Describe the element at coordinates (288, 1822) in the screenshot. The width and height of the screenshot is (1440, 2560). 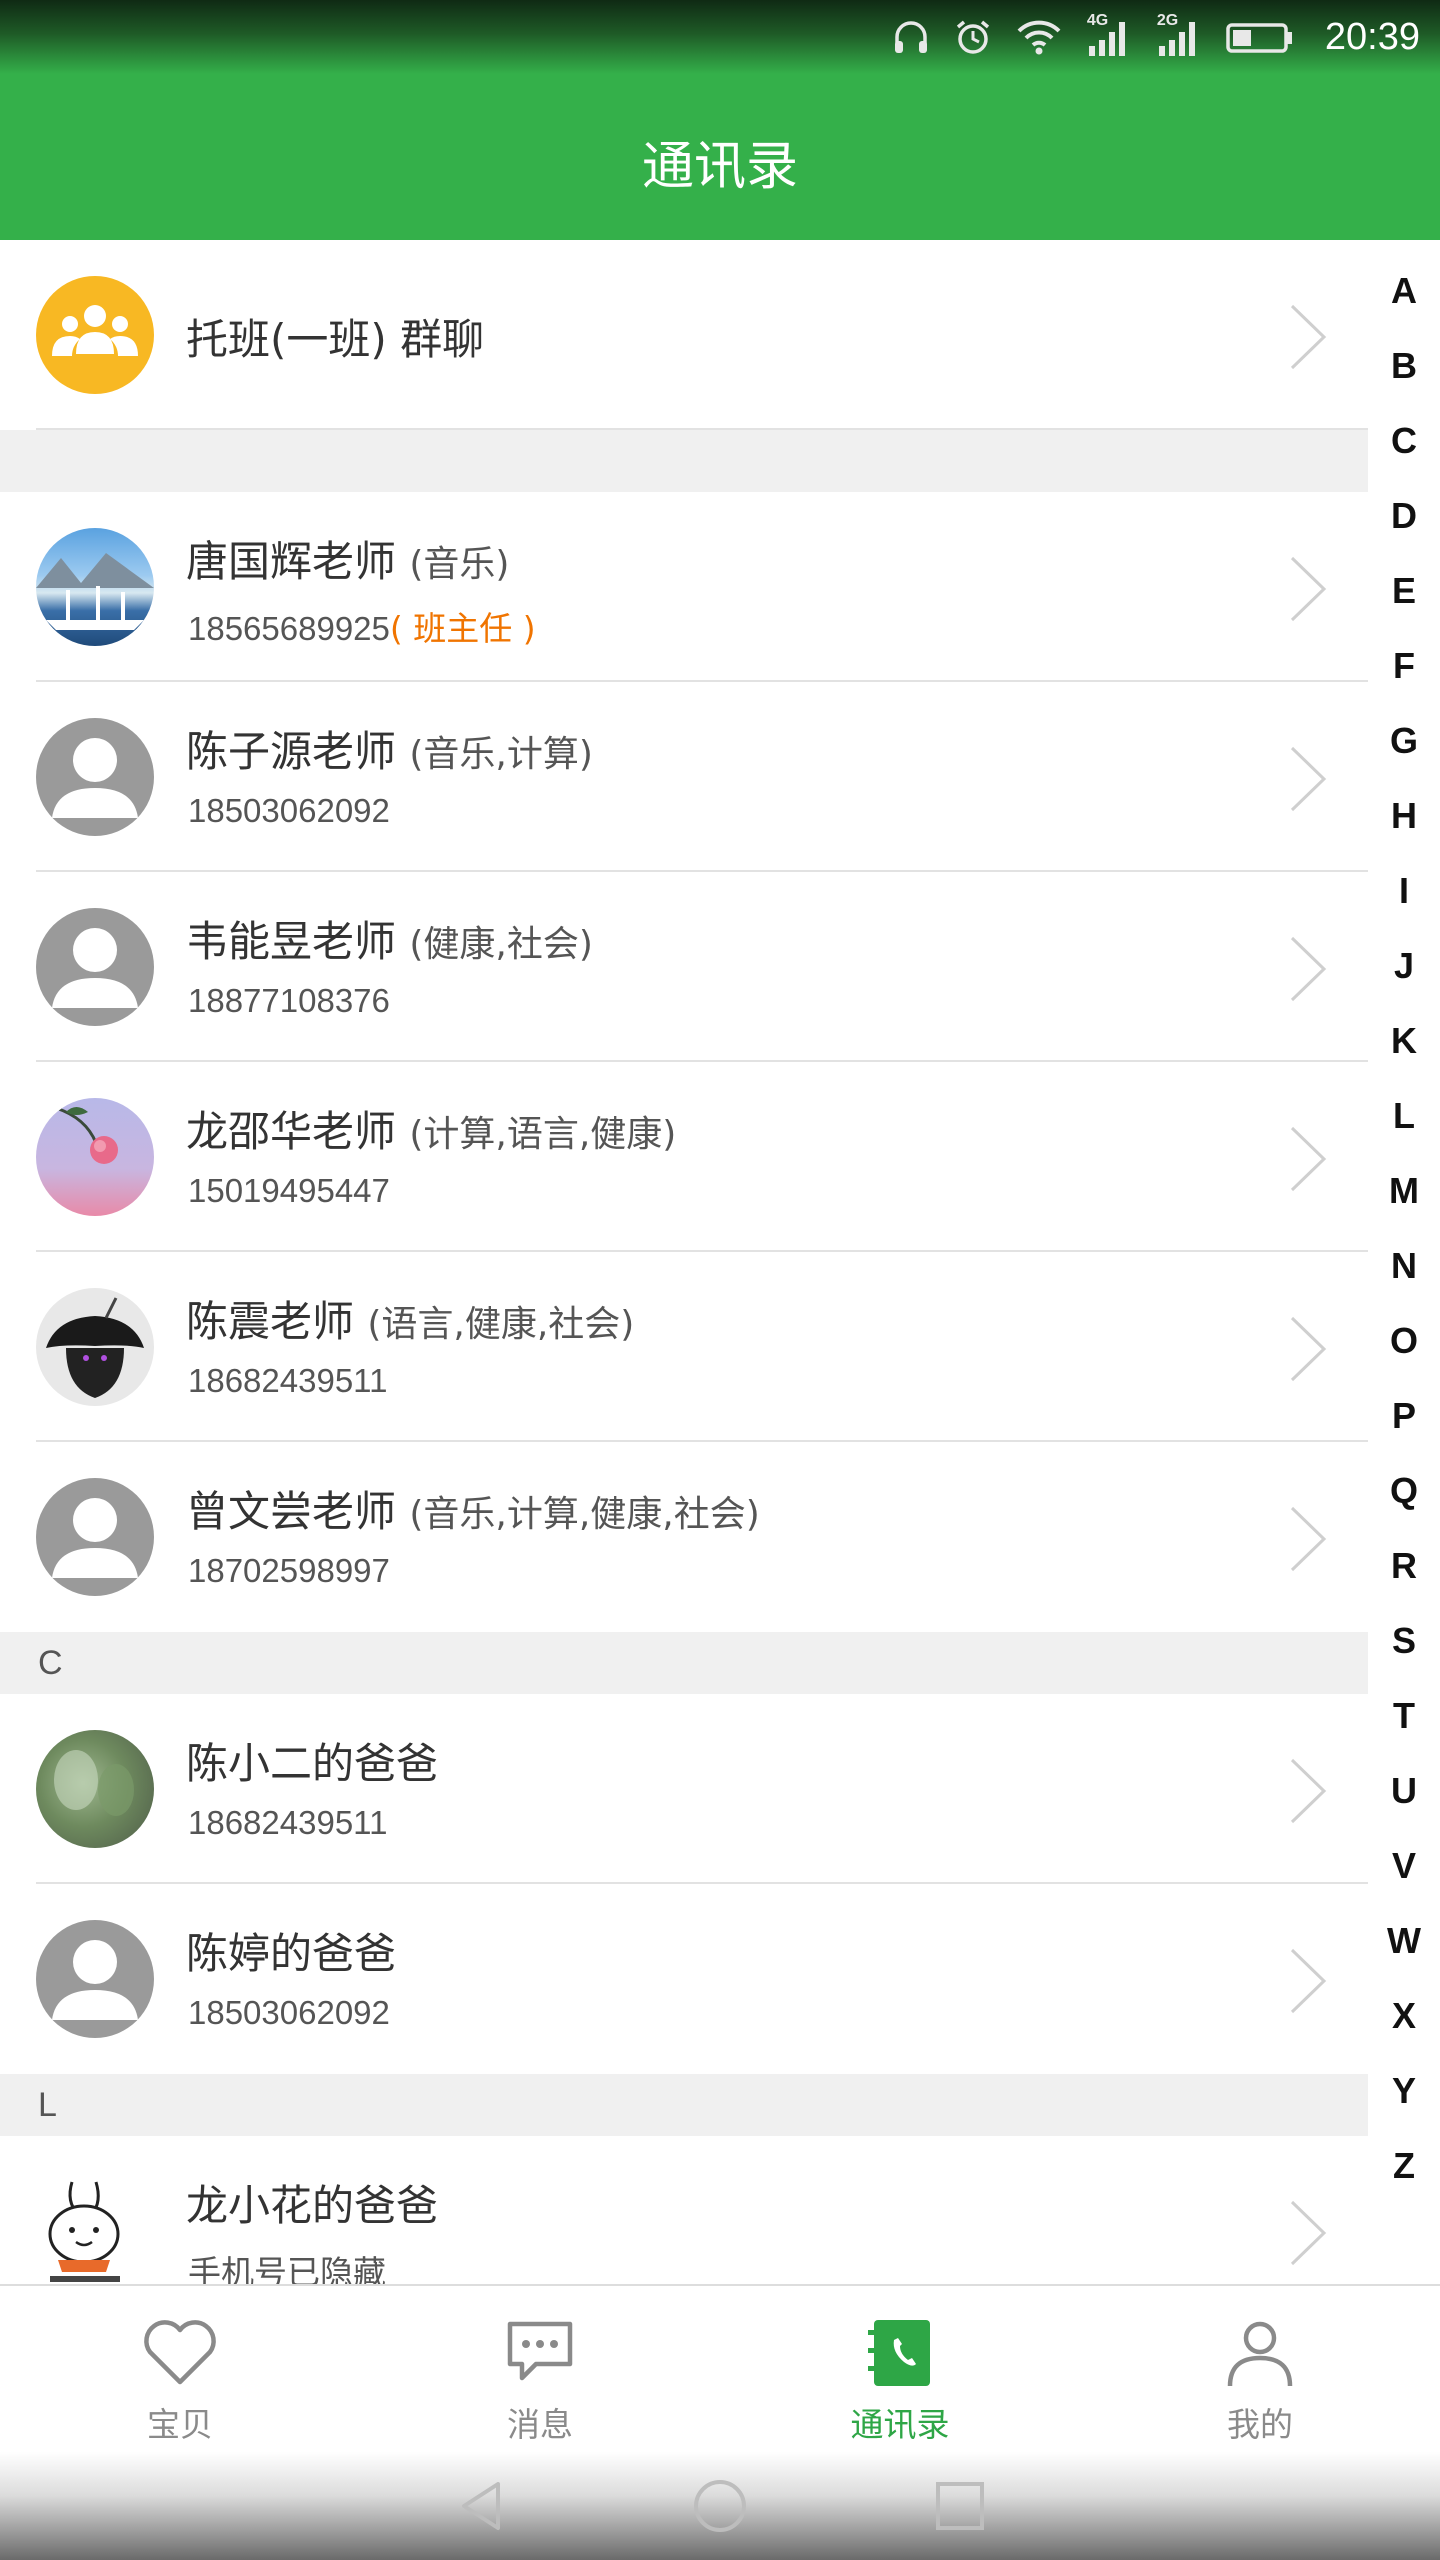
I see `contact-phone: 18682439511` at that location.